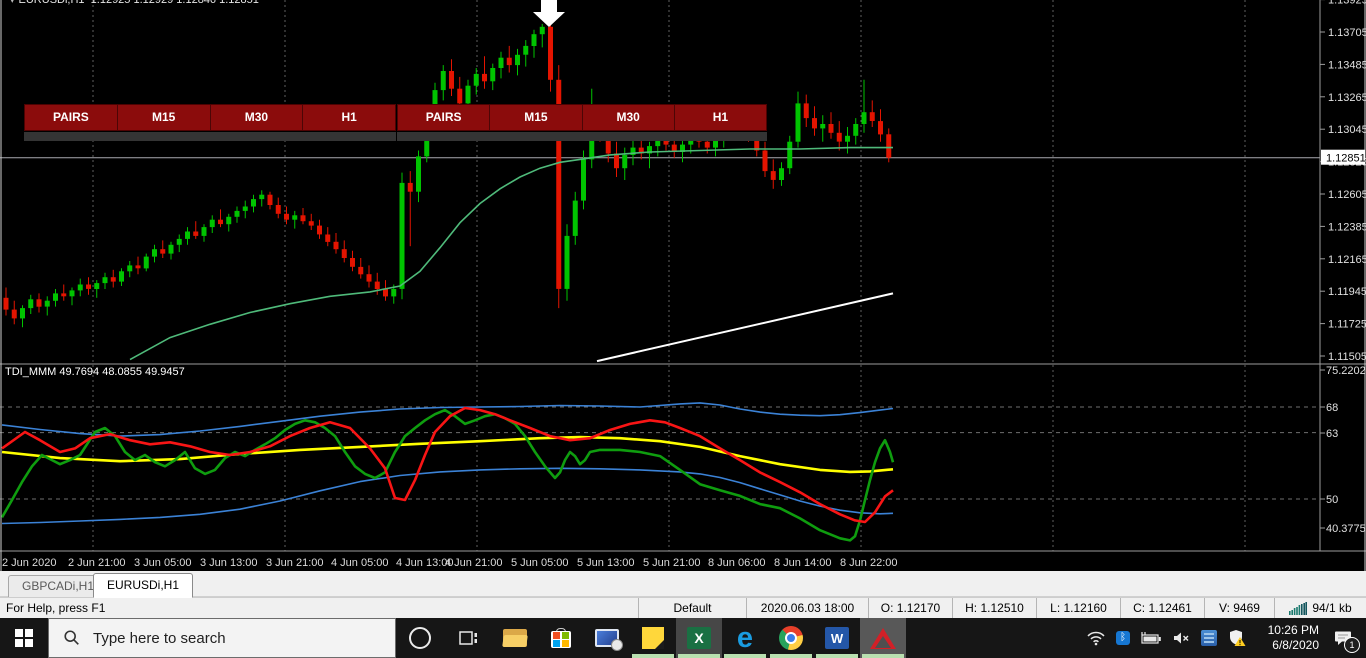  What do you see at coordinates (1332, 500) in the screenshot?
I see `svg-text: 50` at bounding box center [1332, 500].